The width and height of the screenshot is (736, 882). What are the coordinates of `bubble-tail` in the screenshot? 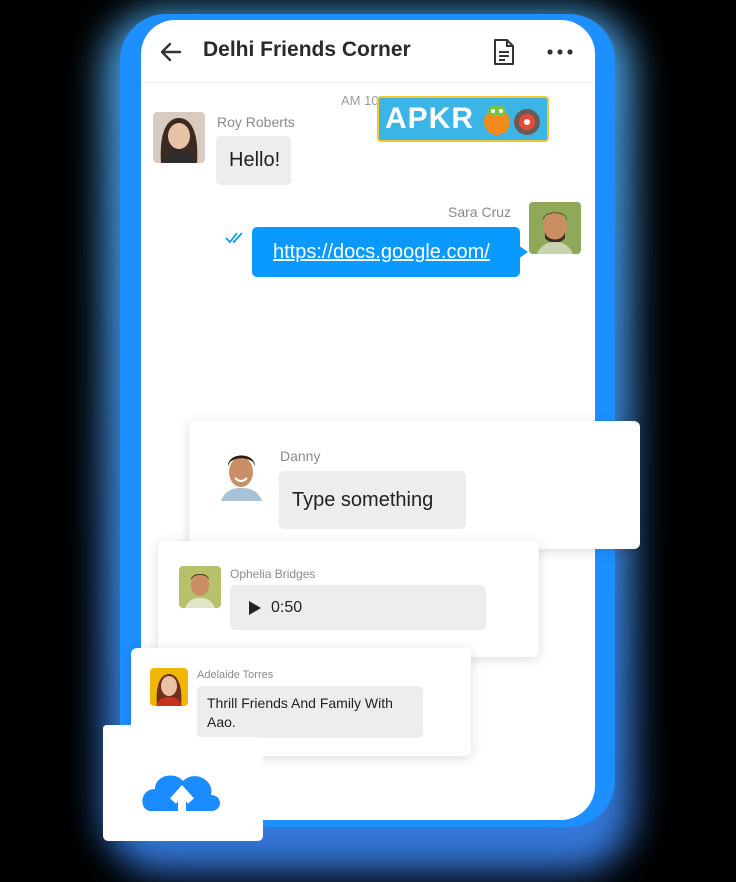 It's located at (523, 252).